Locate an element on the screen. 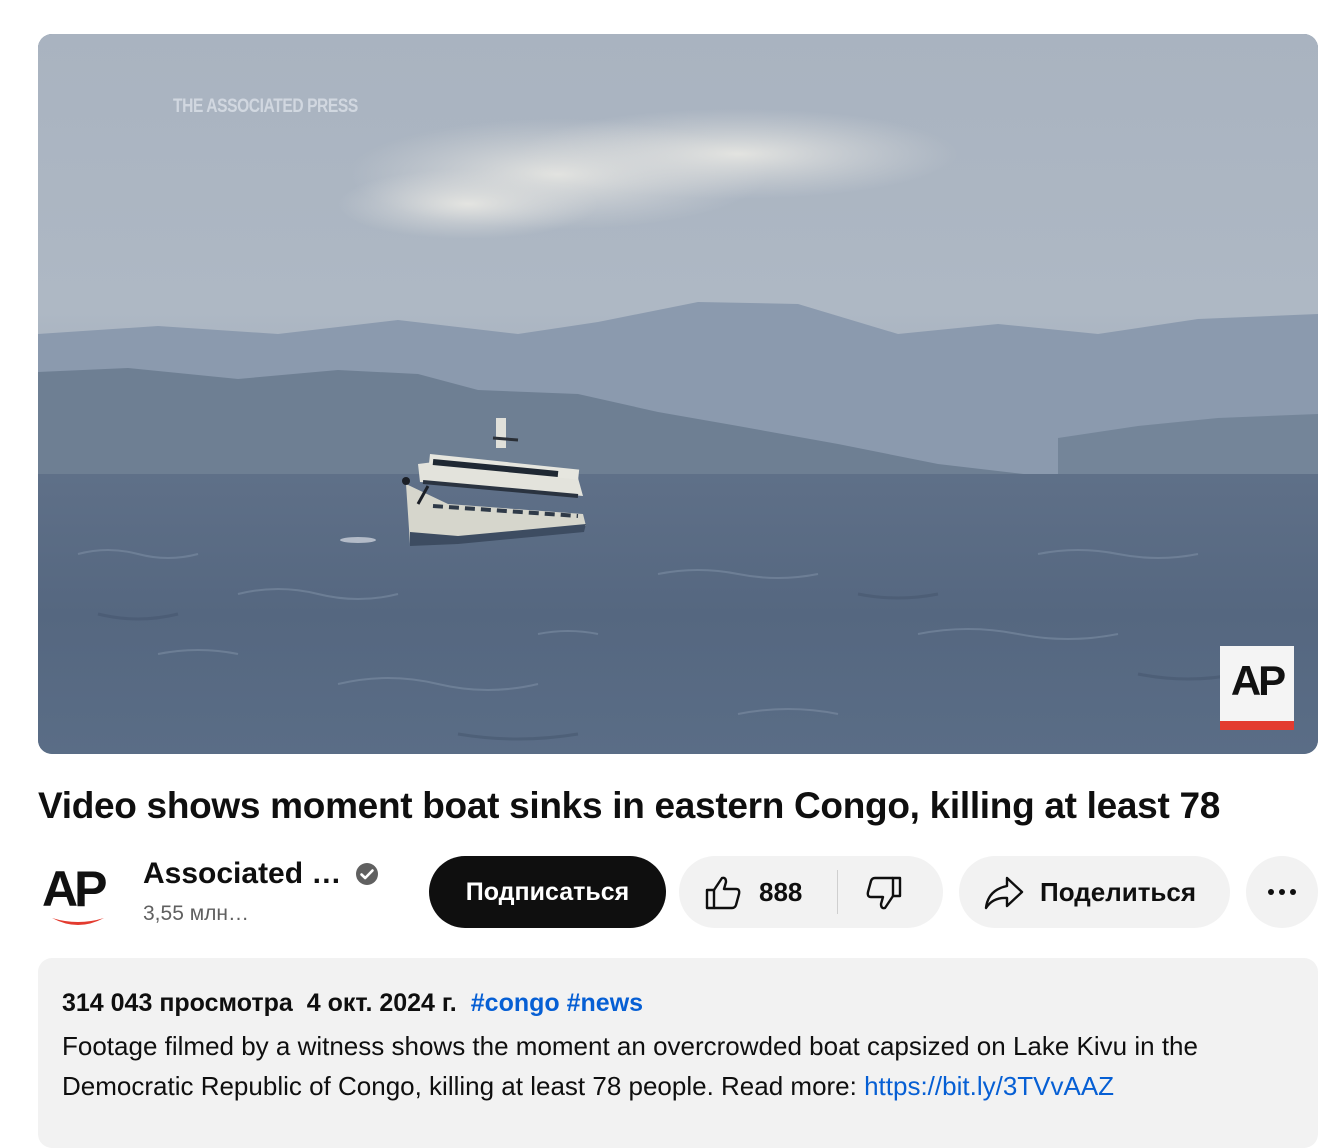 The width and height of the screenshot is (1338, 1148). ap-badge-text: AP is located at coordinates (1258, 680).